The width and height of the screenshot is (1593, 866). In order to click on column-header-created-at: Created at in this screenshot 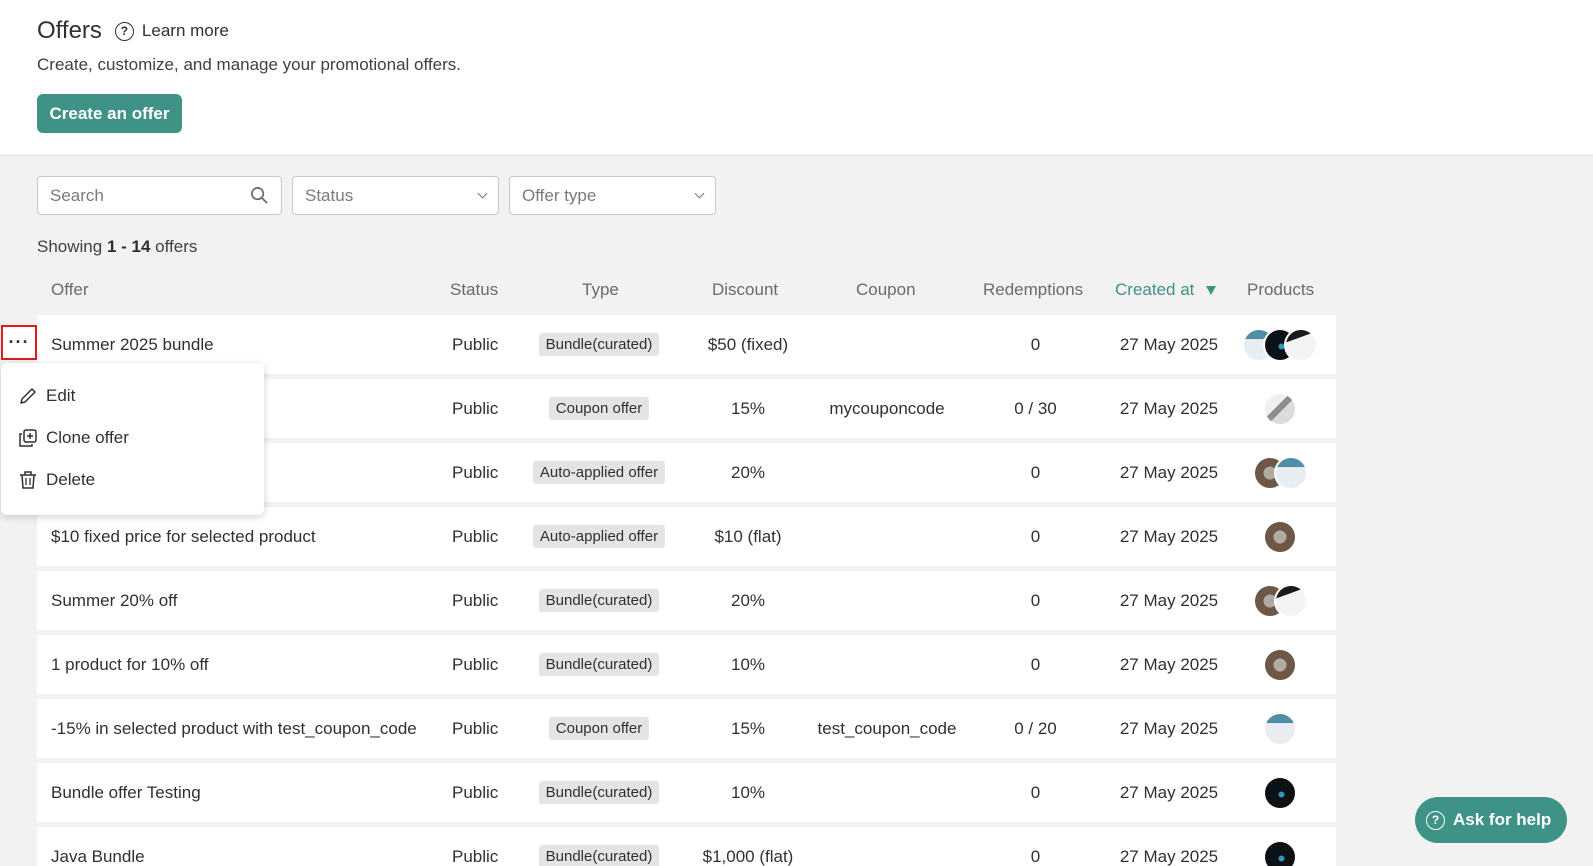, I will do `click(1166, 290)`.